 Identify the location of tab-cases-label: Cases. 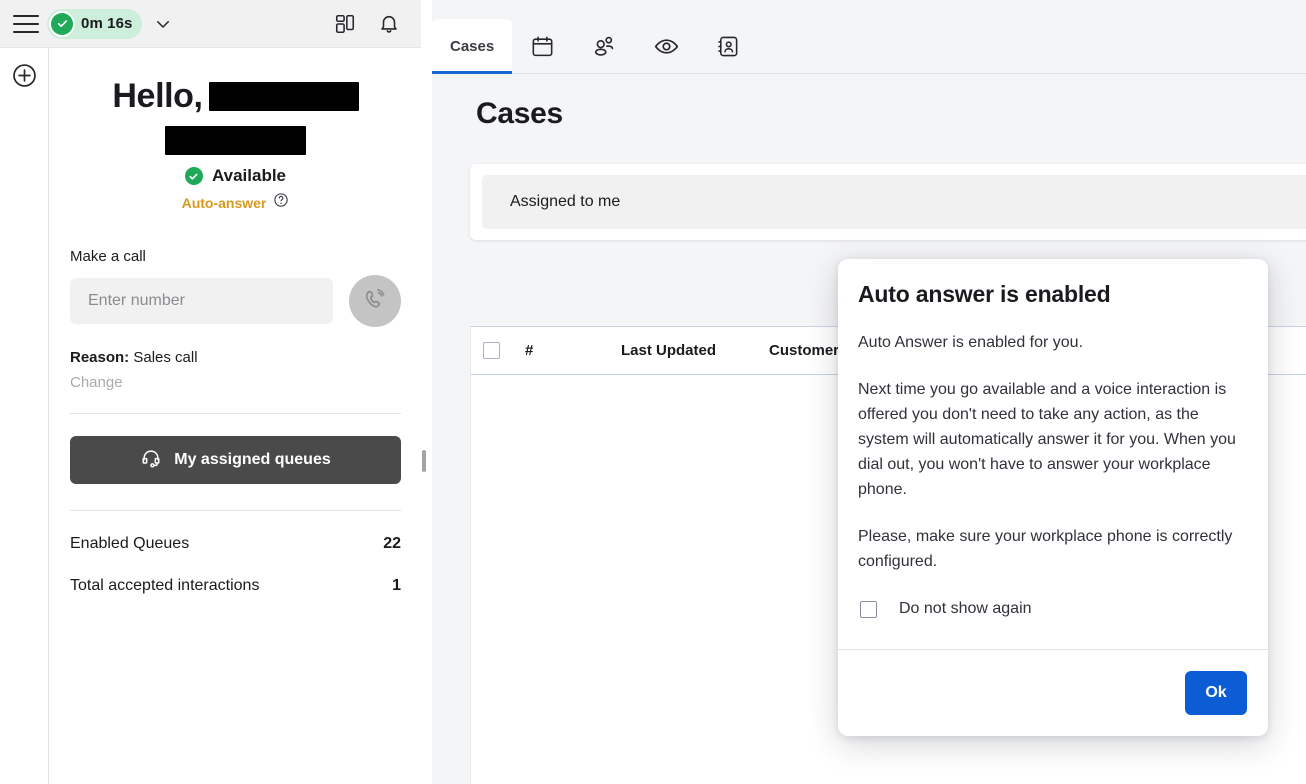
(472, 46).